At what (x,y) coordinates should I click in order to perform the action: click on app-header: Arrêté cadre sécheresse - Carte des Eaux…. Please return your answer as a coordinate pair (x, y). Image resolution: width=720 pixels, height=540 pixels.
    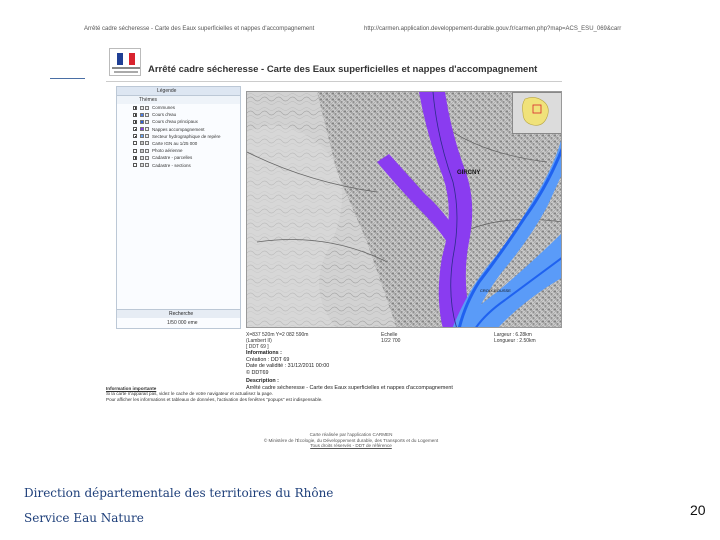
    Looking at the image, I should click on (334, 63).